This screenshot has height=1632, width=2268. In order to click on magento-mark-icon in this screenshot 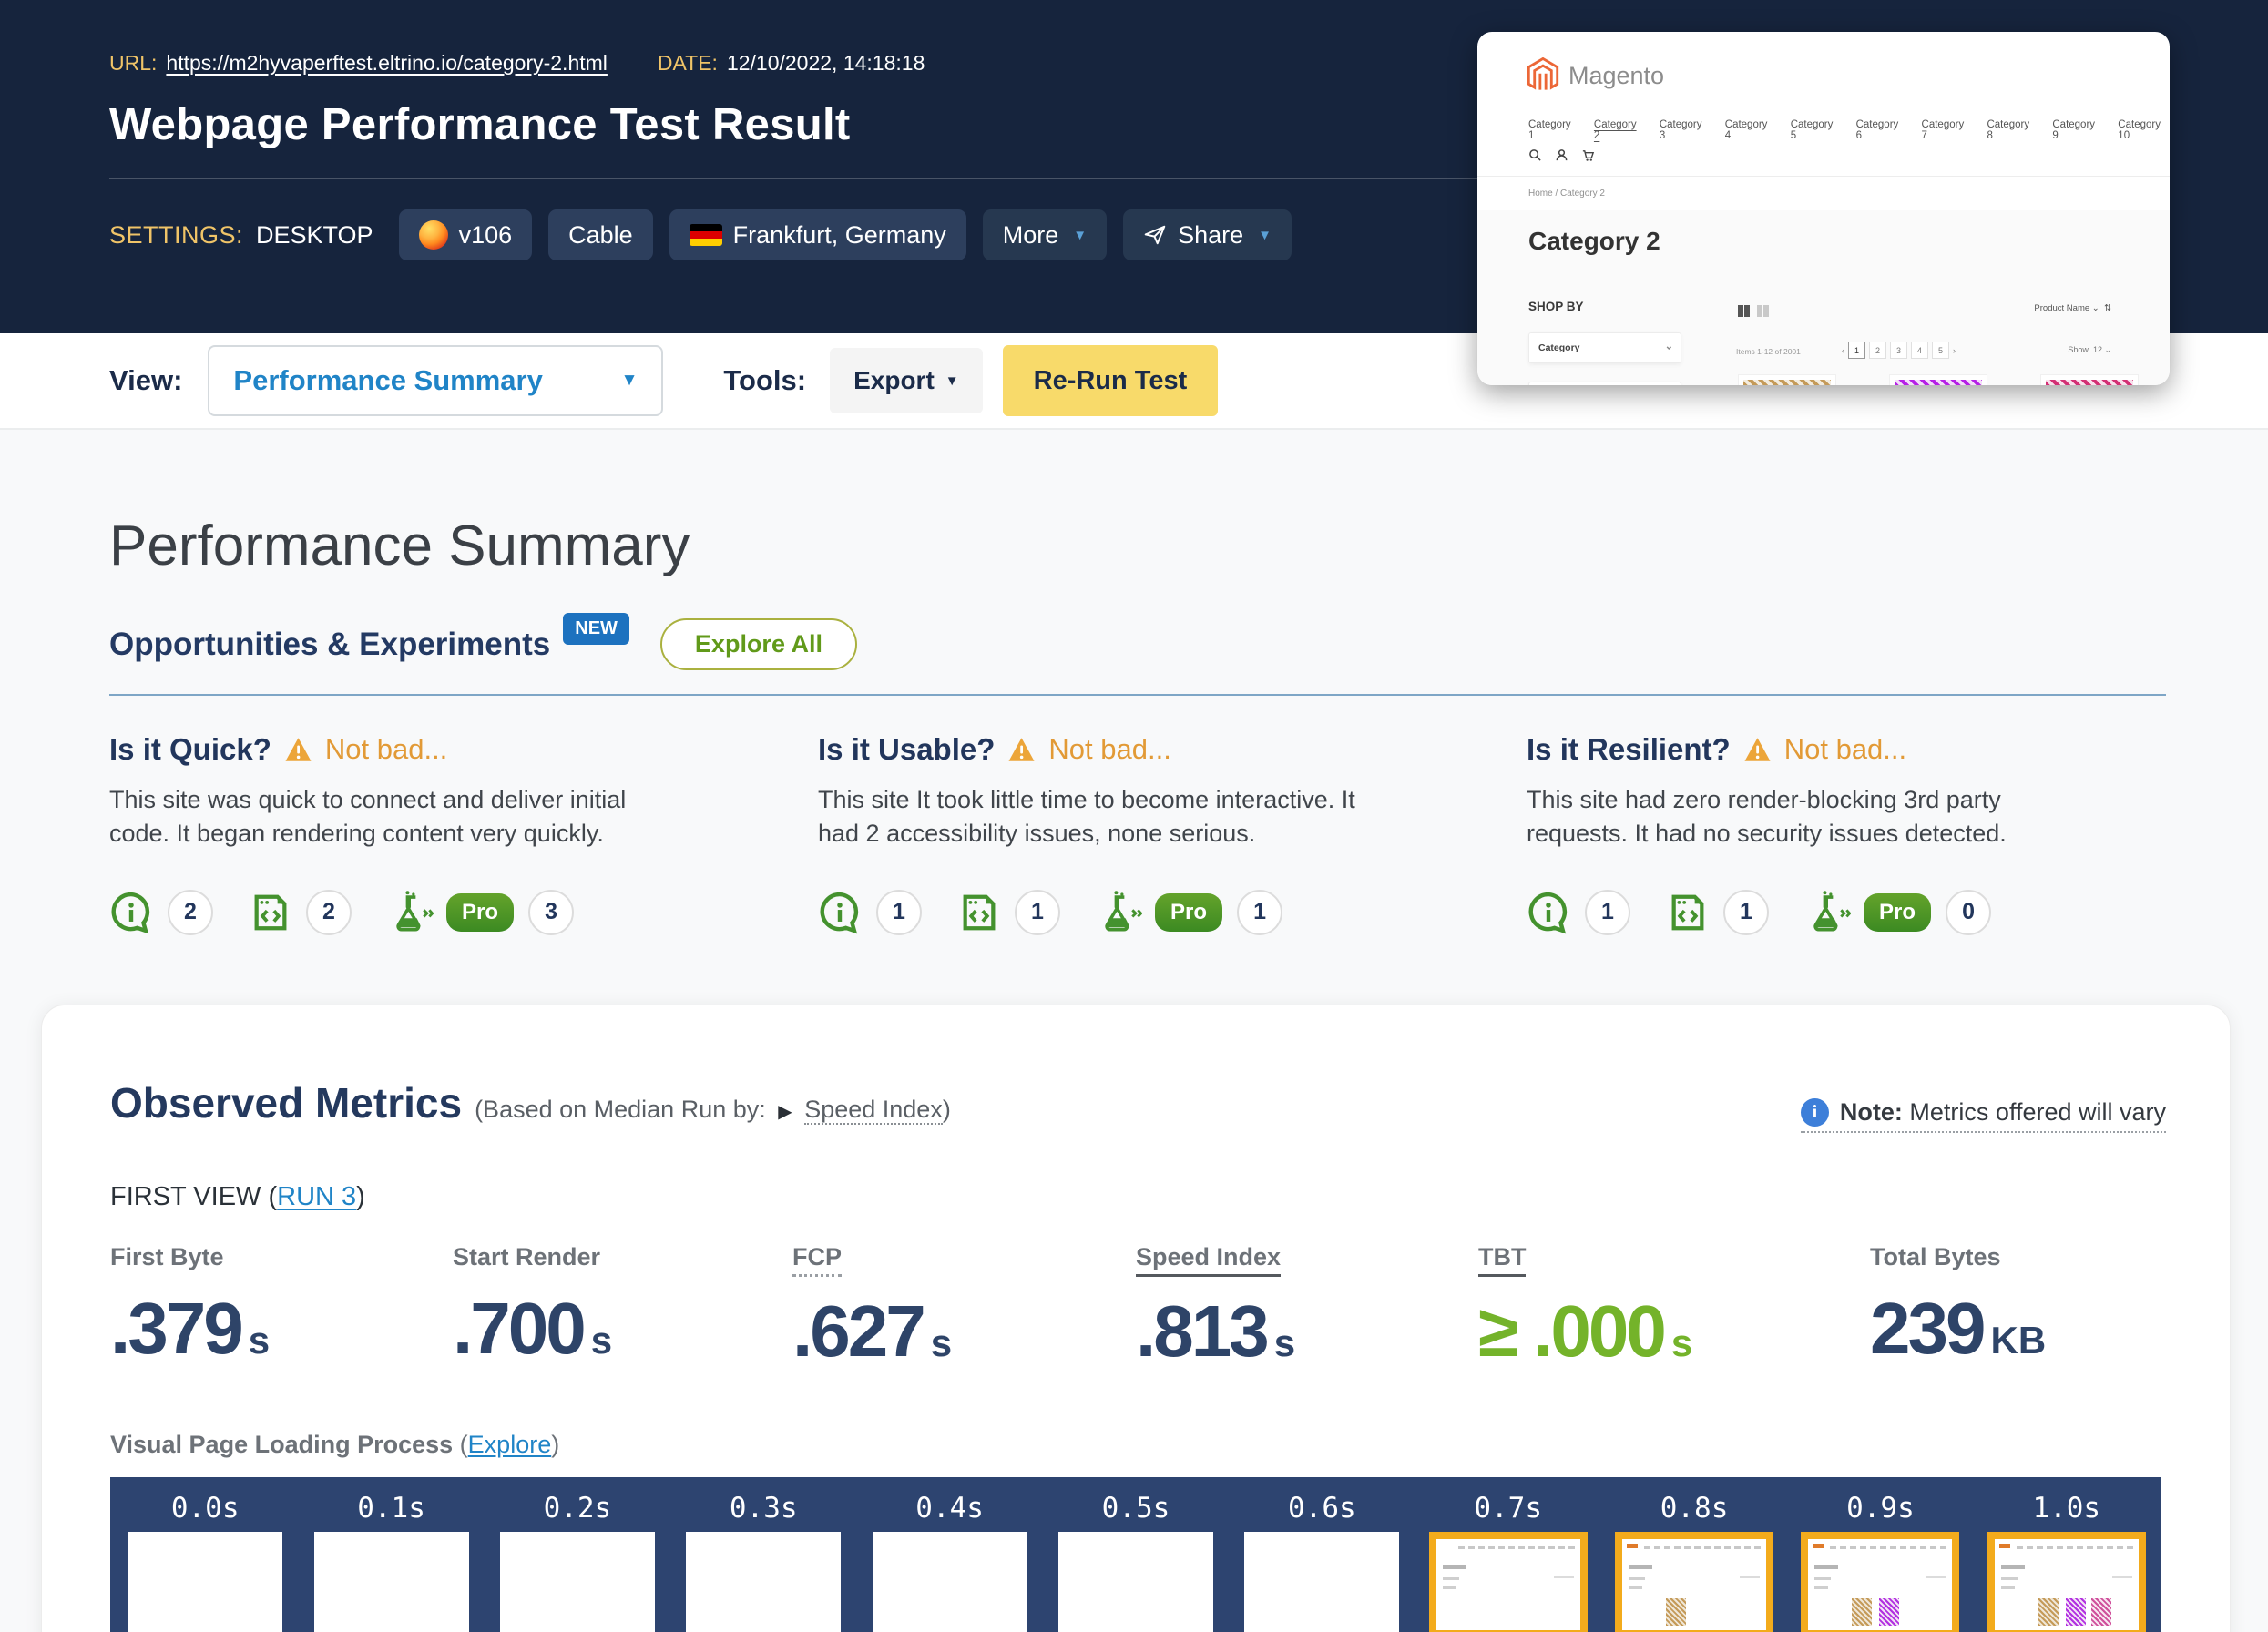, I will do `click(1543, 74)`.